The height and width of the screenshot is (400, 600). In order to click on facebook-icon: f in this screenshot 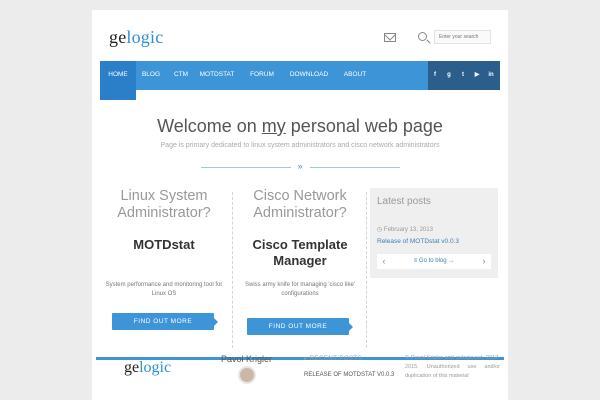, I will do `click(435, 75)`.